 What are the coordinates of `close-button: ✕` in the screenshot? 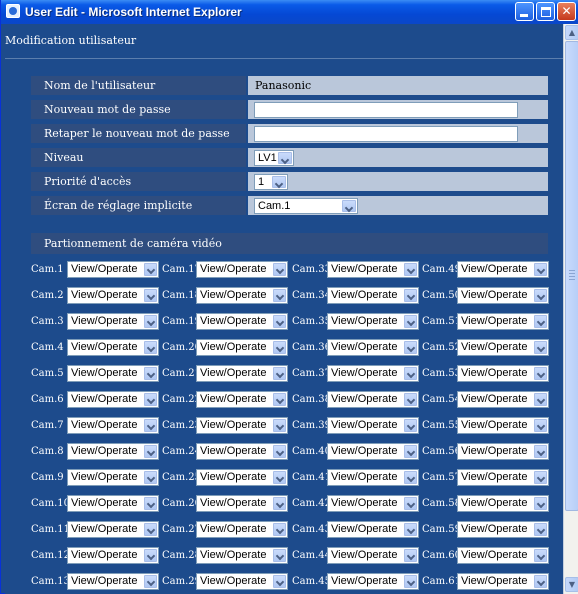 It's located at (566, 11).